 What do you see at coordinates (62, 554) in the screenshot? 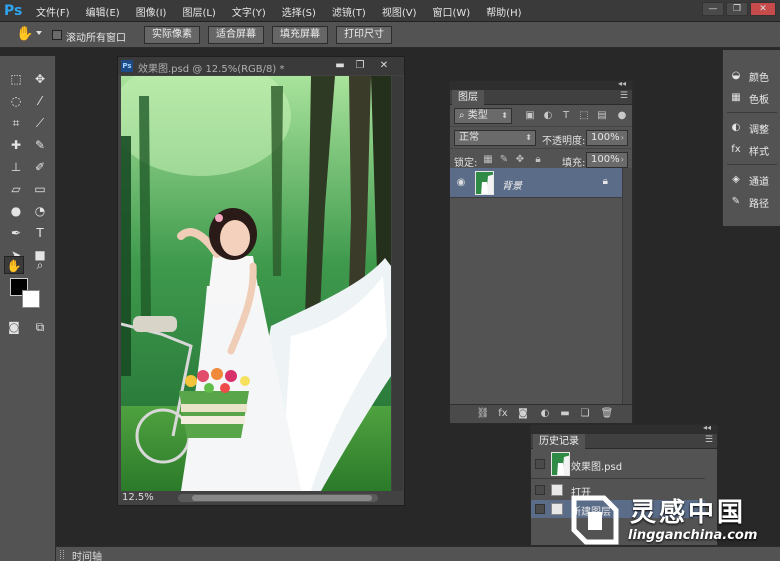
I see `grip-icon` at bounding box center [62, 554].